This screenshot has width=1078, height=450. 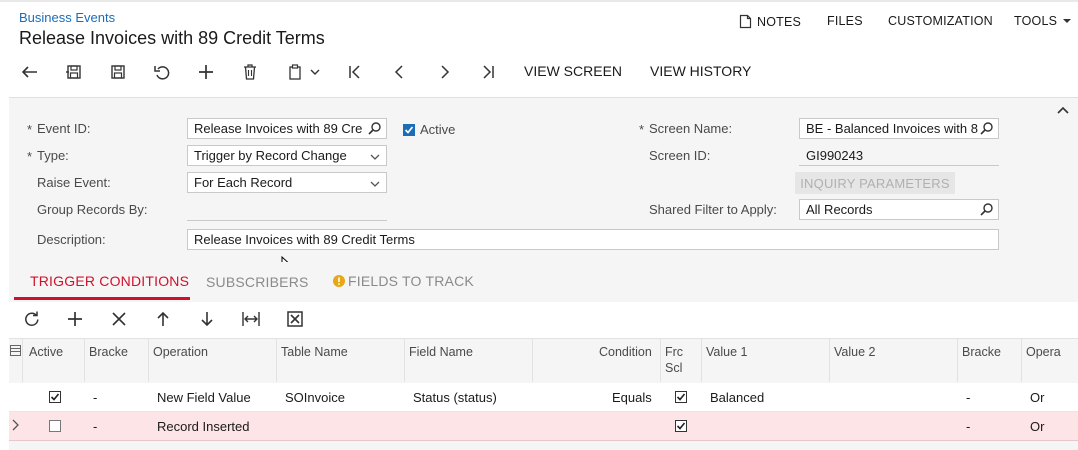 I want to click on cell-operation: New Field Value, so click(x=204, y=397).